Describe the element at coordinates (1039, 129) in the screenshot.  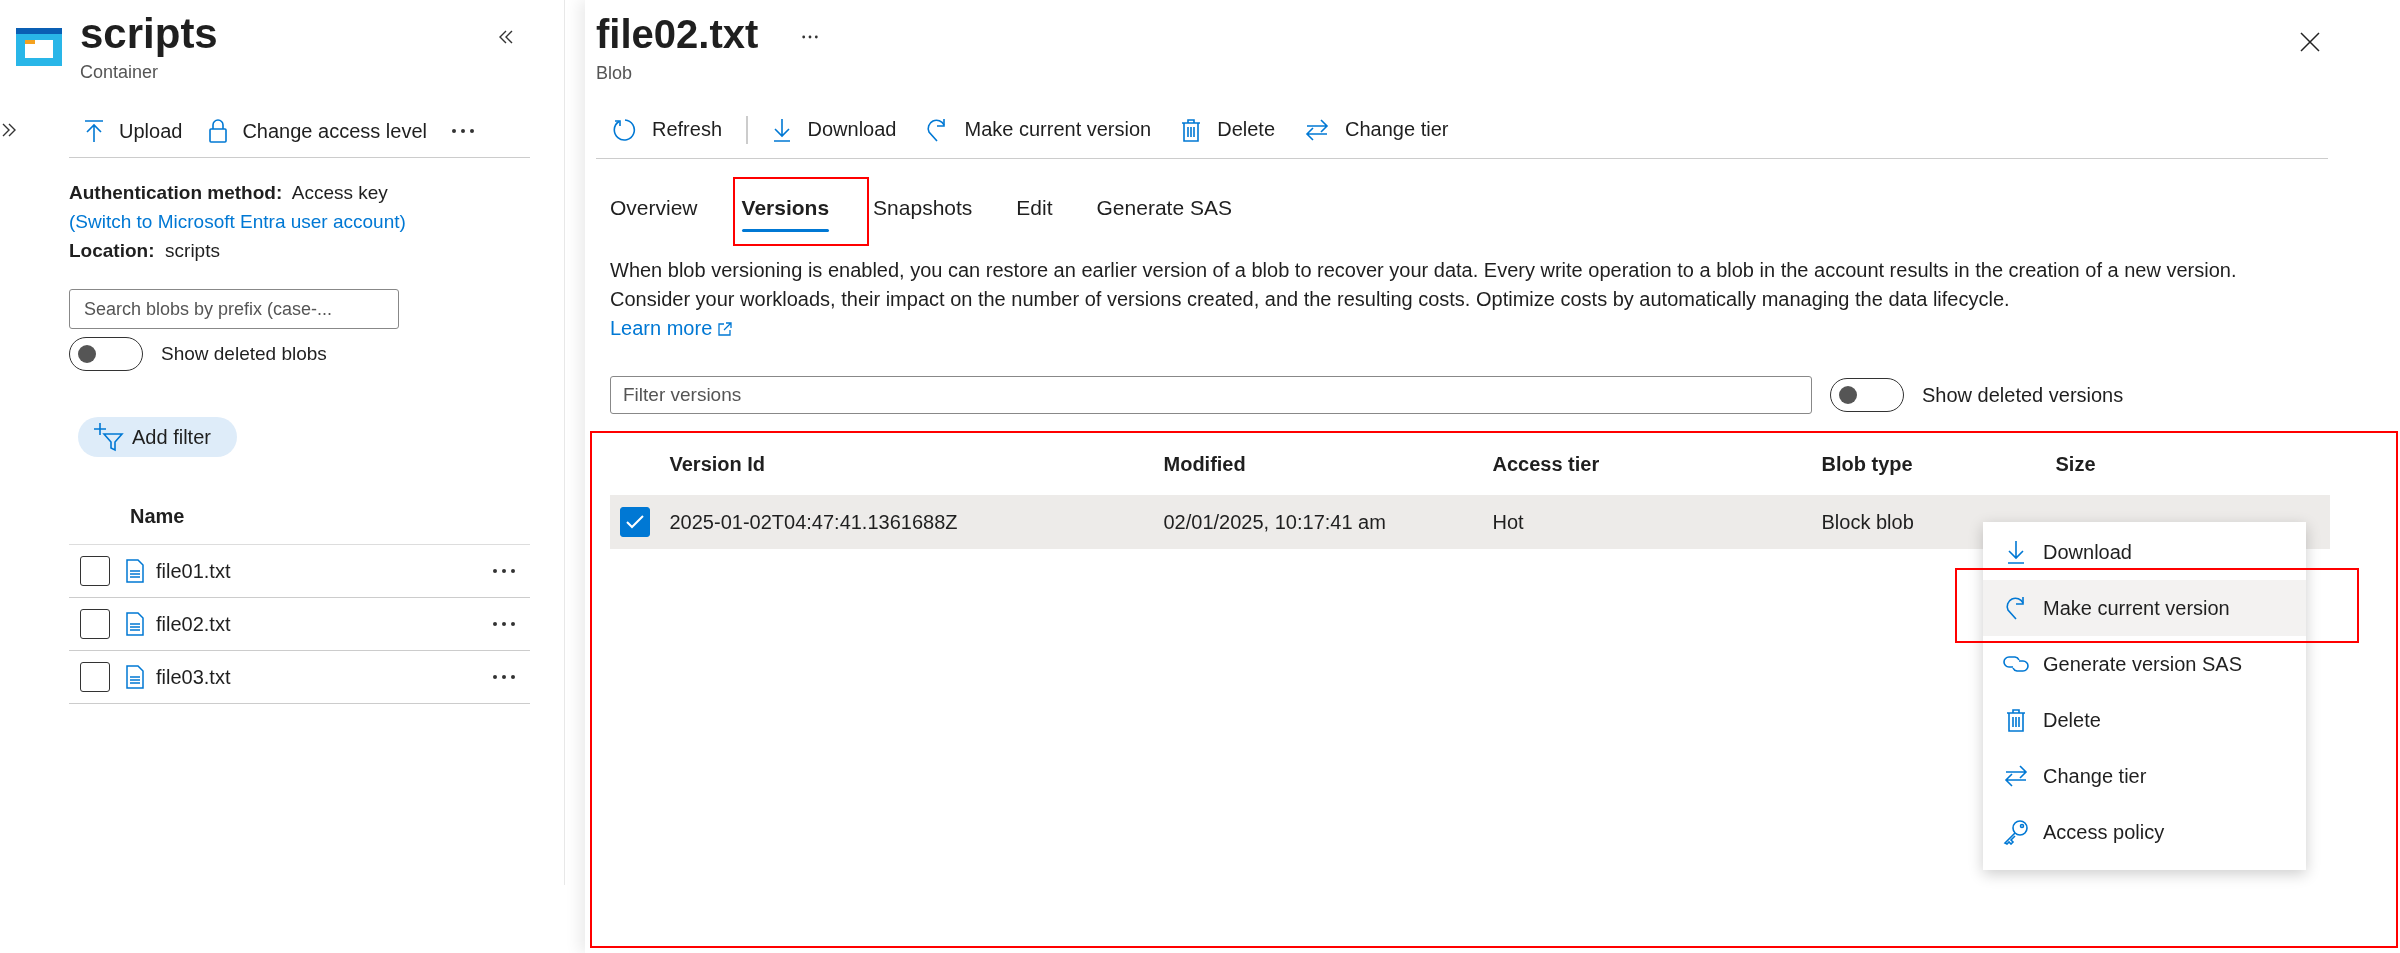
I see `toolbar-button: Make current version` at that location.